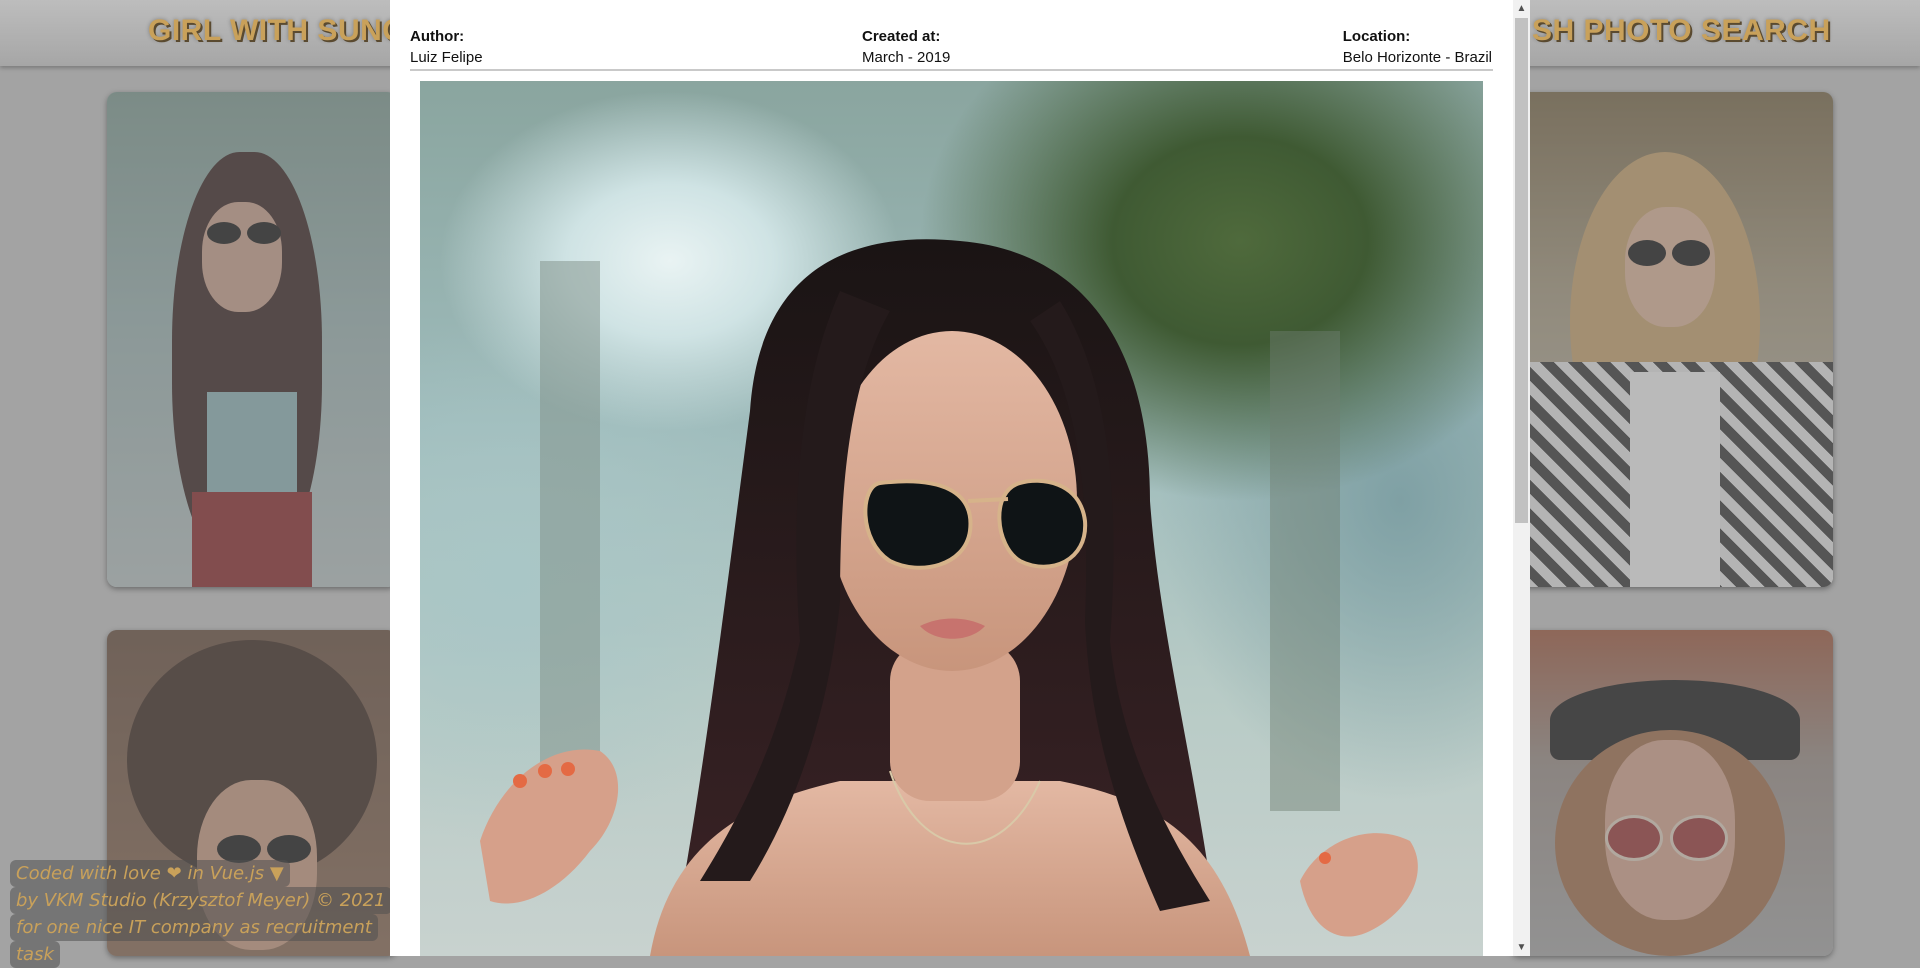 This screenshot has width=1920, height=968. What do you see at coordinates (150, 873) in the screenshot?
I see `credits-line: Coded with love ❤ in Vue.js ▼` at bounding box center [150, 873].